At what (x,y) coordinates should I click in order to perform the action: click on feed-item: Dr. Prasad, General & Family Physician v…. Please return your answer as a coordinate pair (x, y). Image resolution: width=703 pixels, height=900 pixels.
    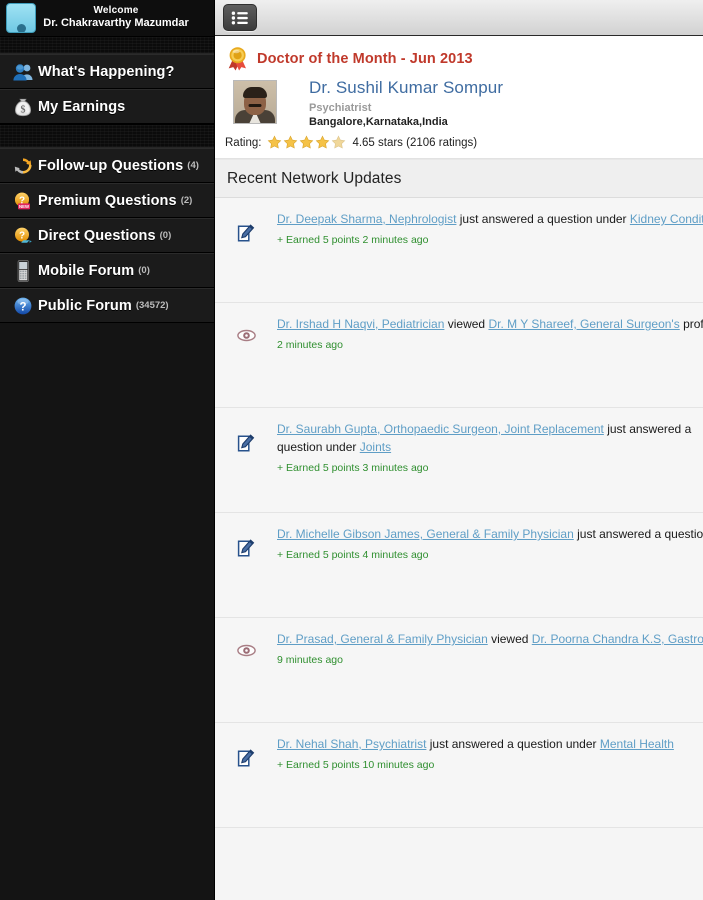
    Looking at the image, I should click on (459, 670).